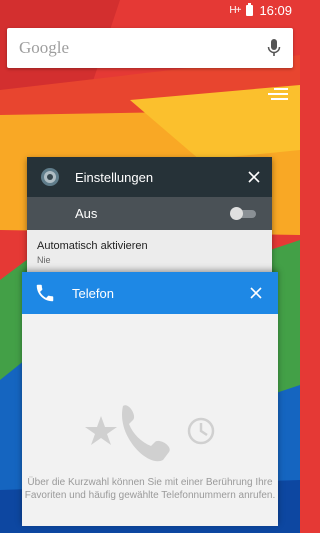 The image size is (320, 533). Describe the element at coordinates (149, 247) in the screenshot. I see `settings-list-item: Automatisch aktivieren Nie` at that location.